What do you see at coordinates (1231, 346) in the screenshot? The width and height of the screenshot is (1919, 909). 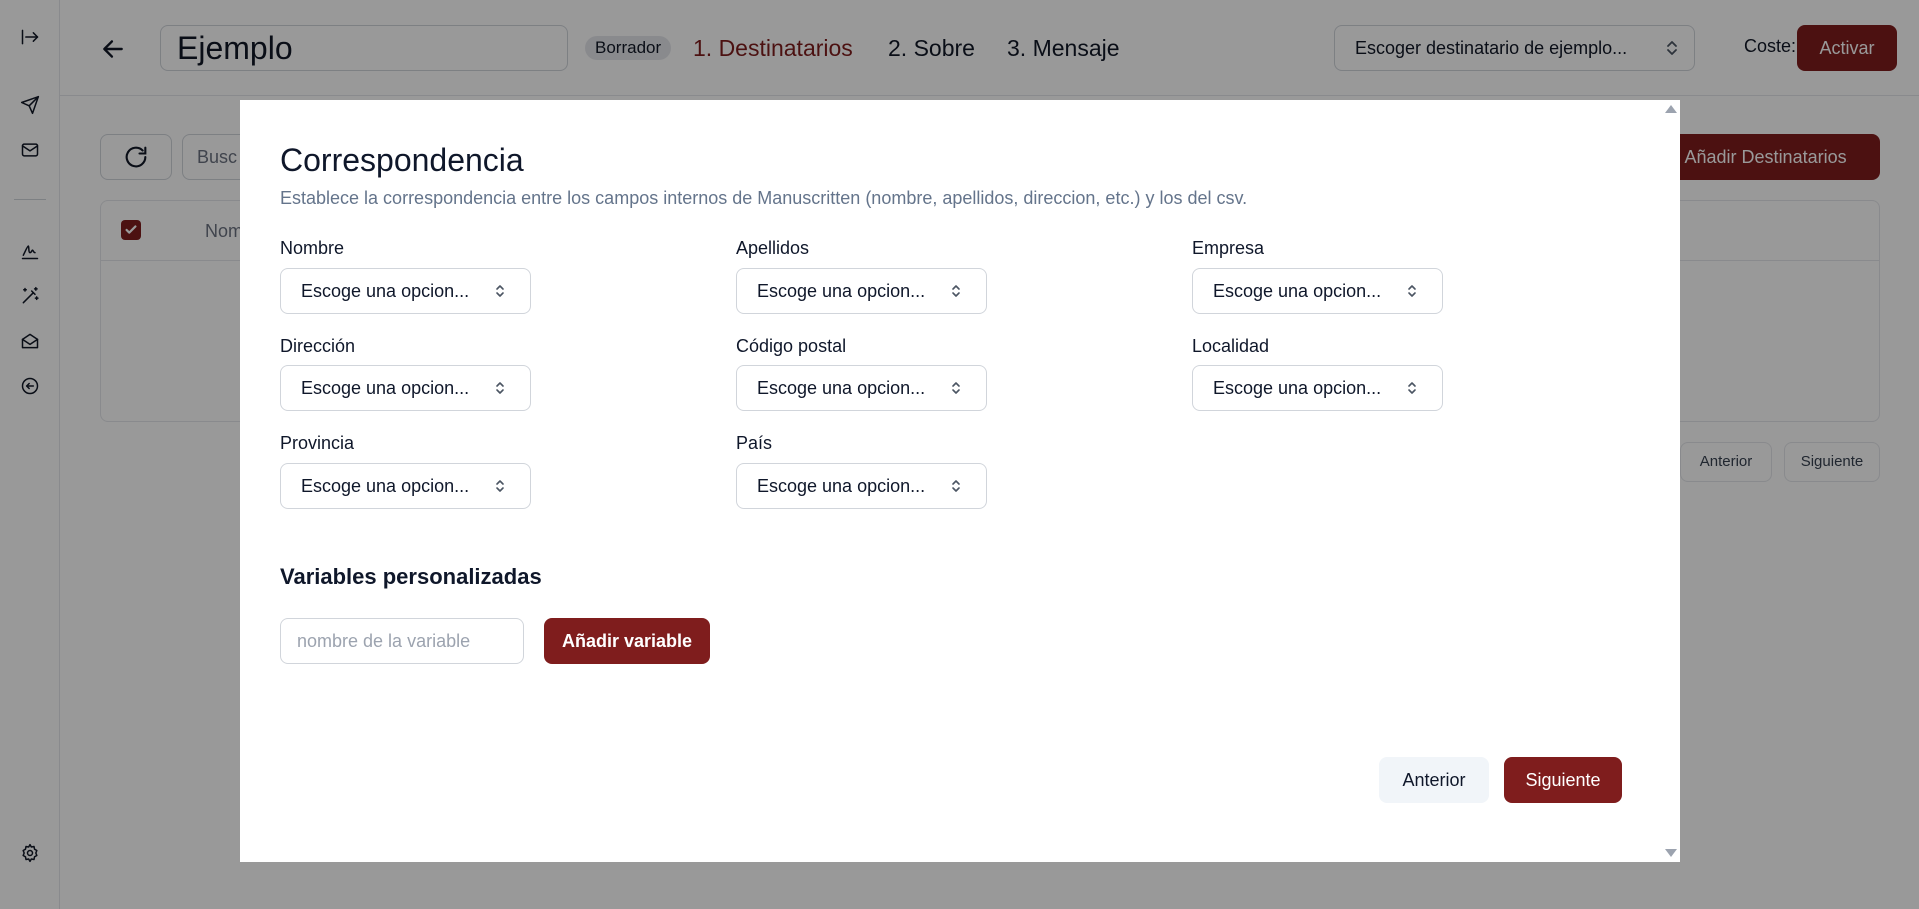 I see `field-label-localidad: Localidad` at bounding box center [1231, 346].